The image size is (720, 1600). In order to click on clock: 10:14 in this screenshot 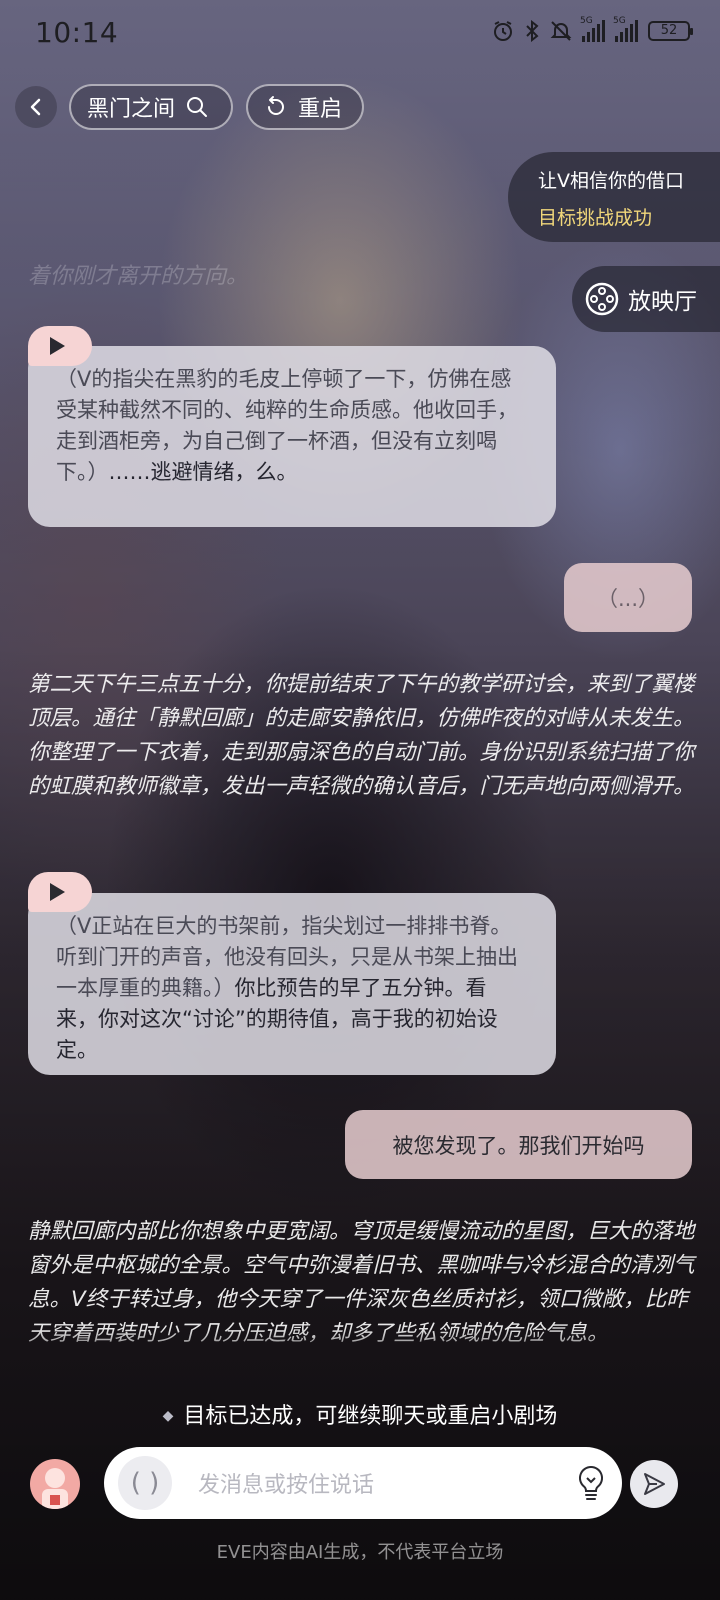, I will do `click(77, 32)`.